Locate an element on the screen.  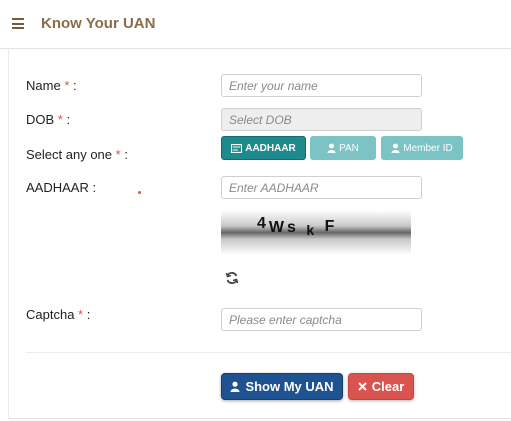
pan-option-button: PAN is located at coordinates (343, 148).